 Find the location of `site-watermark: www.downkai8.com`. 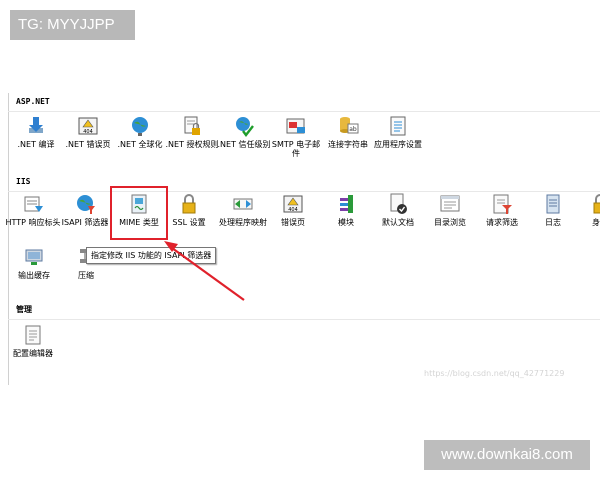

site-watermark: www.downkai8.com is located at coordinates (507, 455).